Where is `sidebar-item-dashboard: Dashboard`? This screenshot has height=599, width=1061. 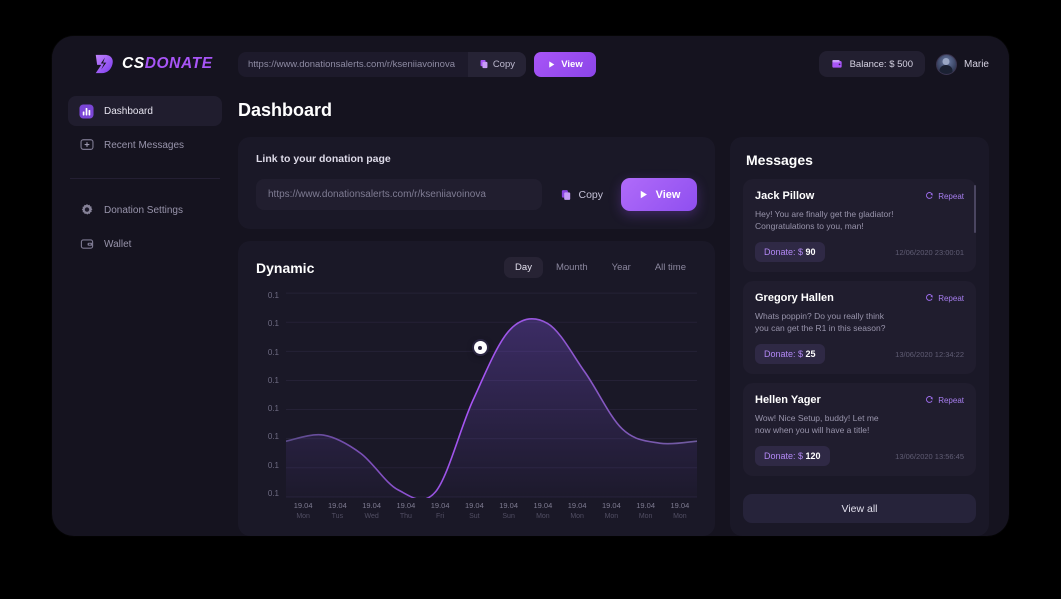
sidebar-item-dashboard: Dashboard is located at coordinates (145, 111).